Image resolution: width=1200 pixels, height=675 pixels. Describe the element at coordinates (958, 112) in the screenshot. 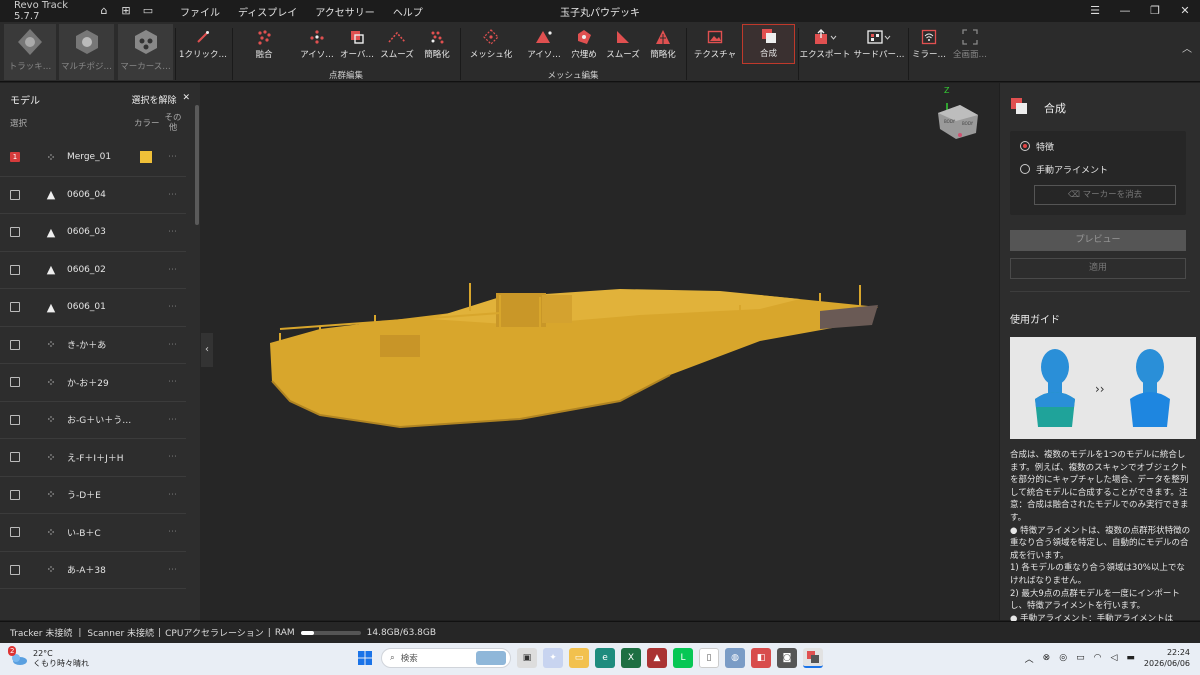

I see `view-cube: Z BODY BODY` at that location.